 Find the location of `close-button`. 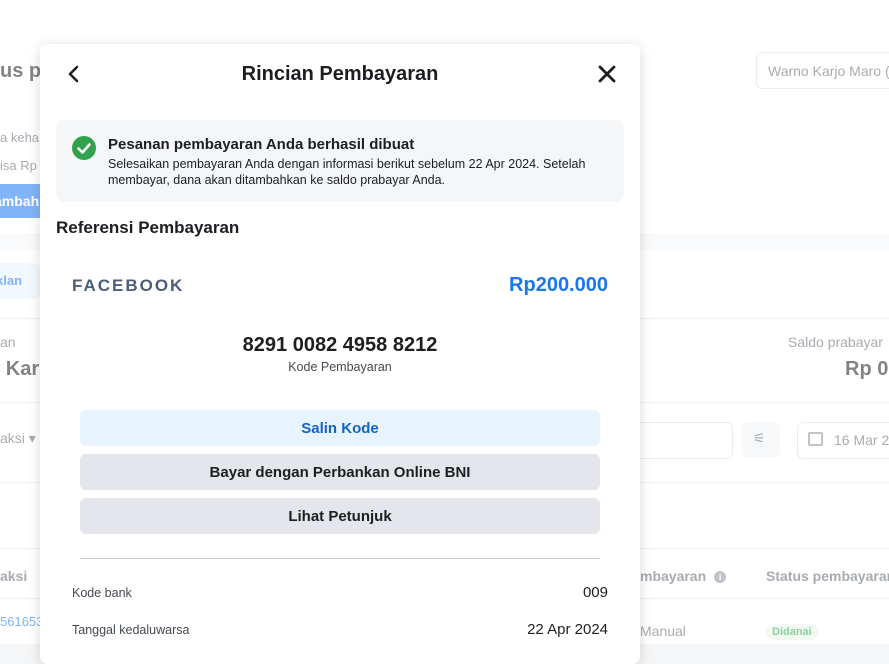

close-button is located at coordinates (607, 74).